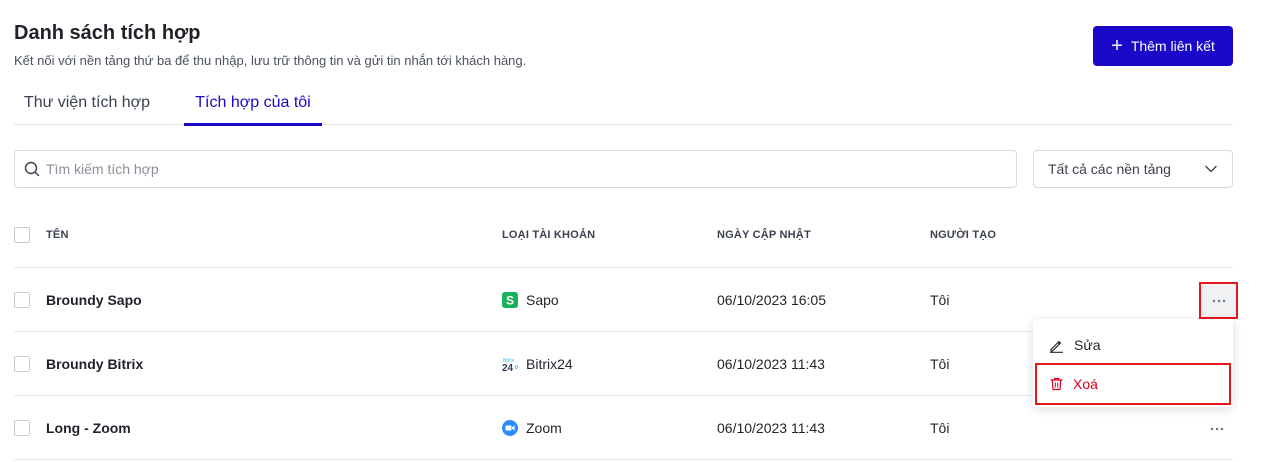 This screenshot has height=462, width=1274. What do you see at coordinates (549, 363) in the screenshot?
I see `account-type-label: Bitrix24` at bounding box center [549, 363].